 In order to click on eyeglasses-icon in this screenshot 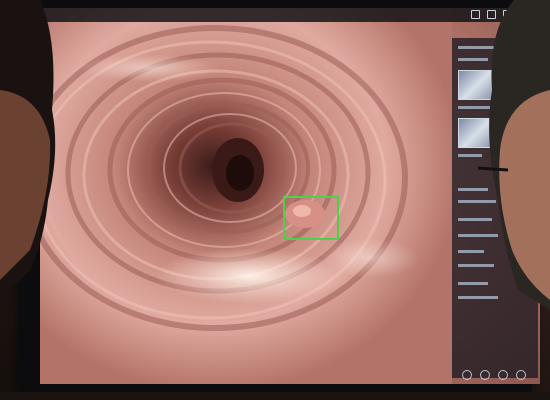, I will do `click(493, 169)`.